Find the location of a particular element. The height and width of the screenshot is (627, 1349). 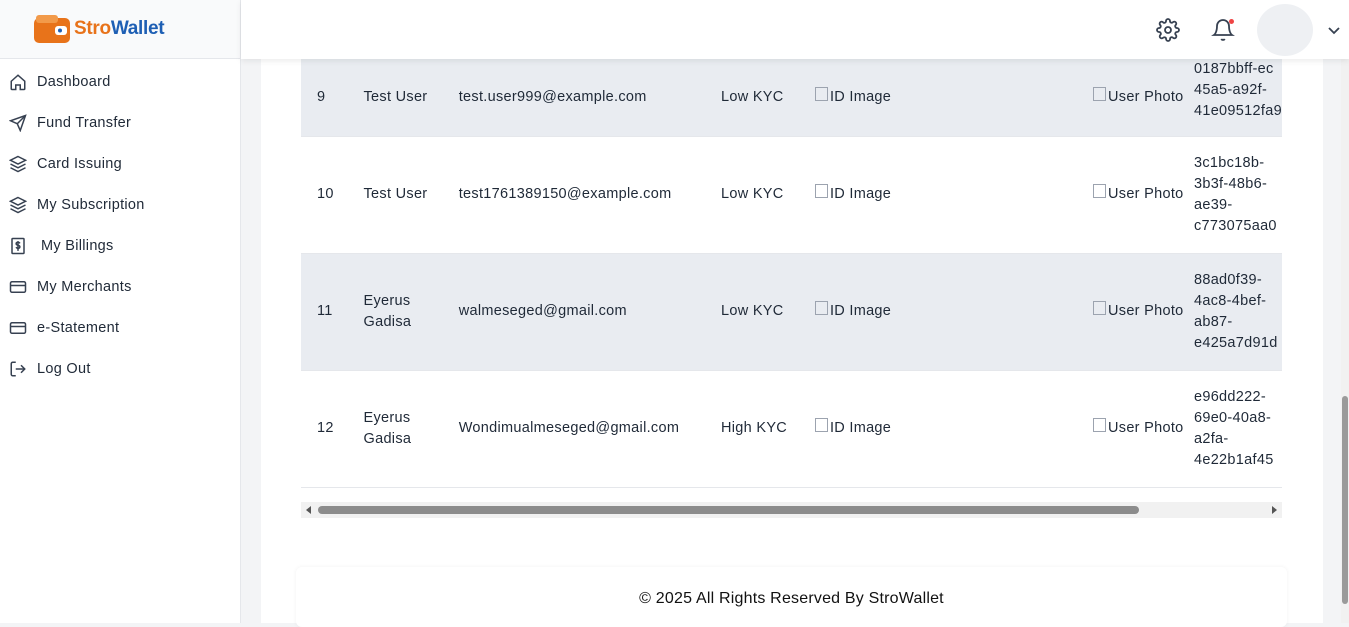

sidebar-item-label: Card Issuing is located at coordinates (79, 163).